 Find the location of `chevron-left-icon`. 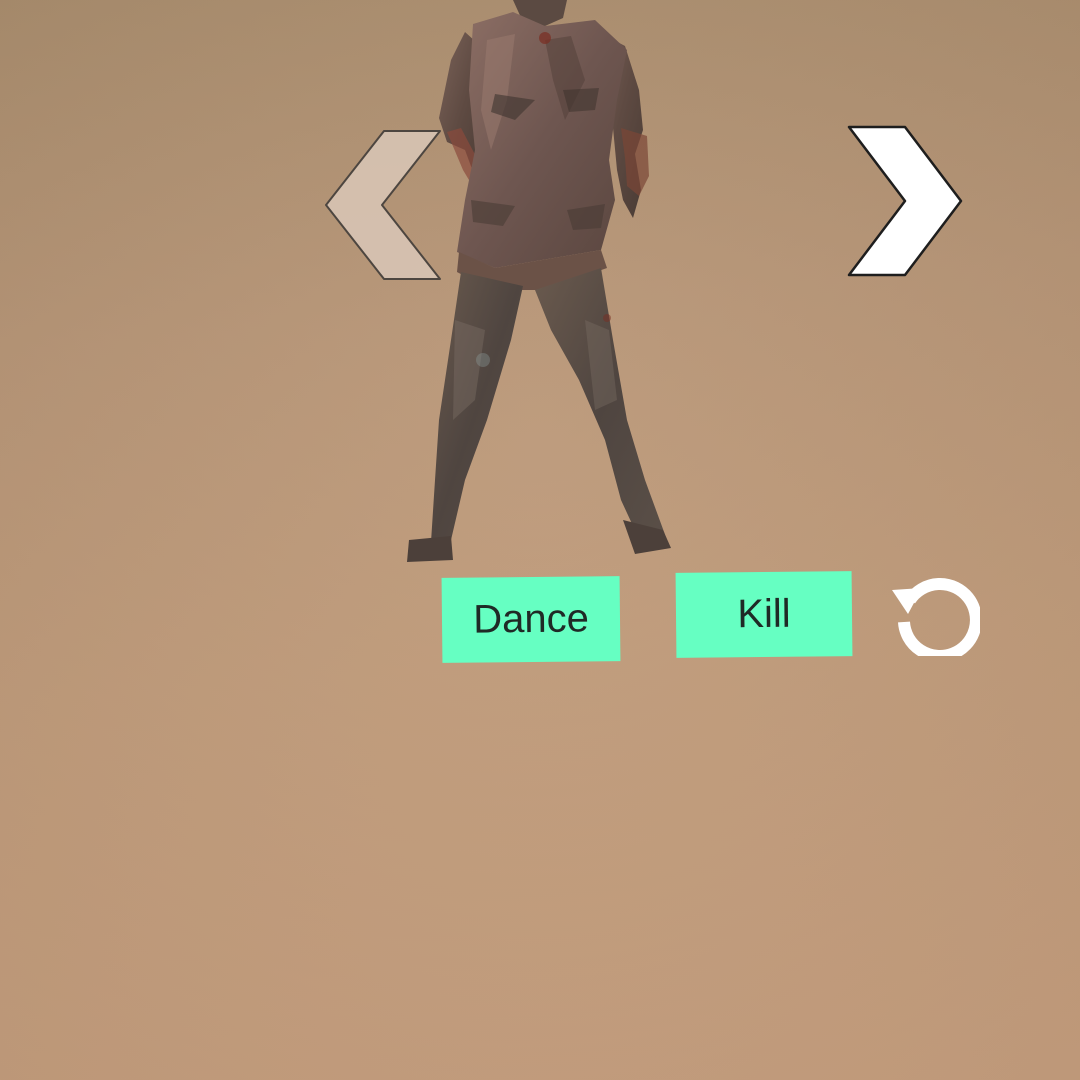

chevron-left-icon is located at coordinates (383, 205).